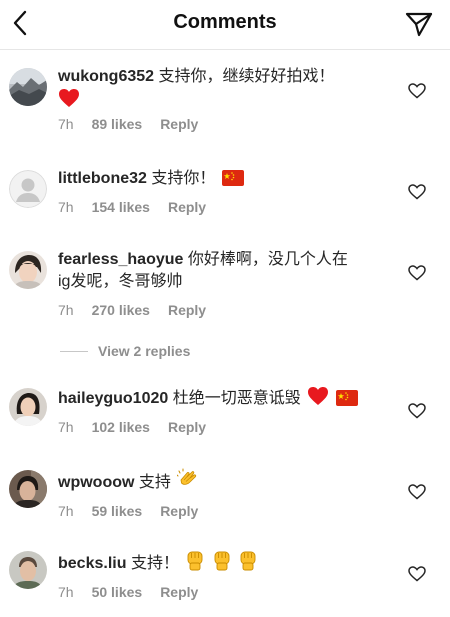 The image size is (450, 617). Describe the element at coordinates (236, 398) in the screenshot. I see `comment-body: 杜绝一切恶意诋毁` at that location.